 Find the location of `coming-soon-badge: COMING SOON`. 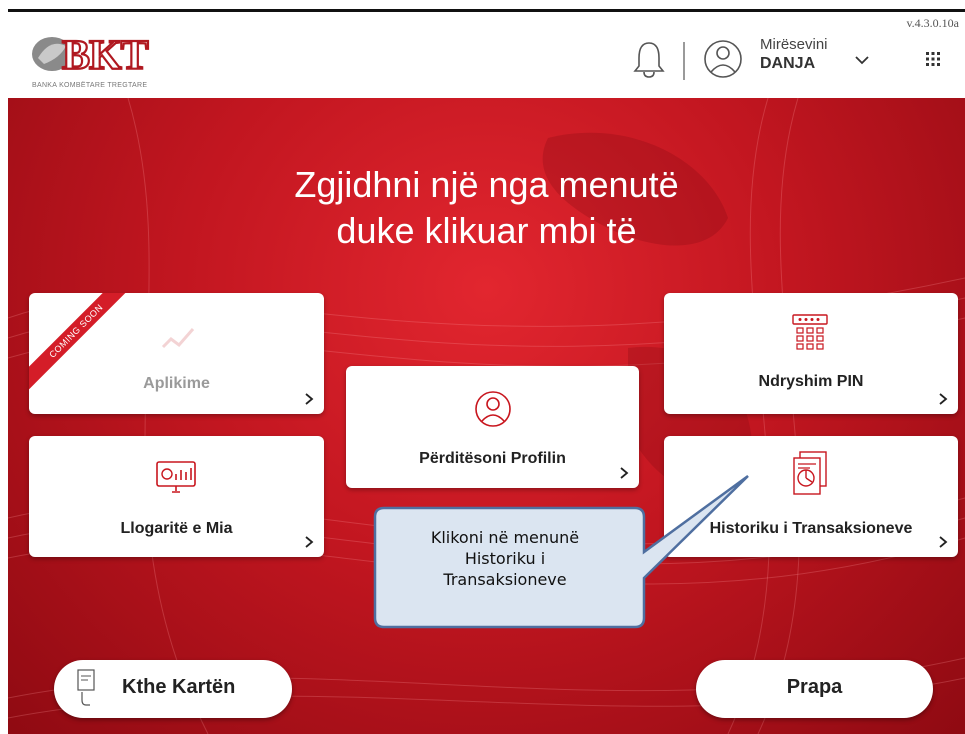

coming-soon-badge: COMING SOON is located at coordinates (82, 341).